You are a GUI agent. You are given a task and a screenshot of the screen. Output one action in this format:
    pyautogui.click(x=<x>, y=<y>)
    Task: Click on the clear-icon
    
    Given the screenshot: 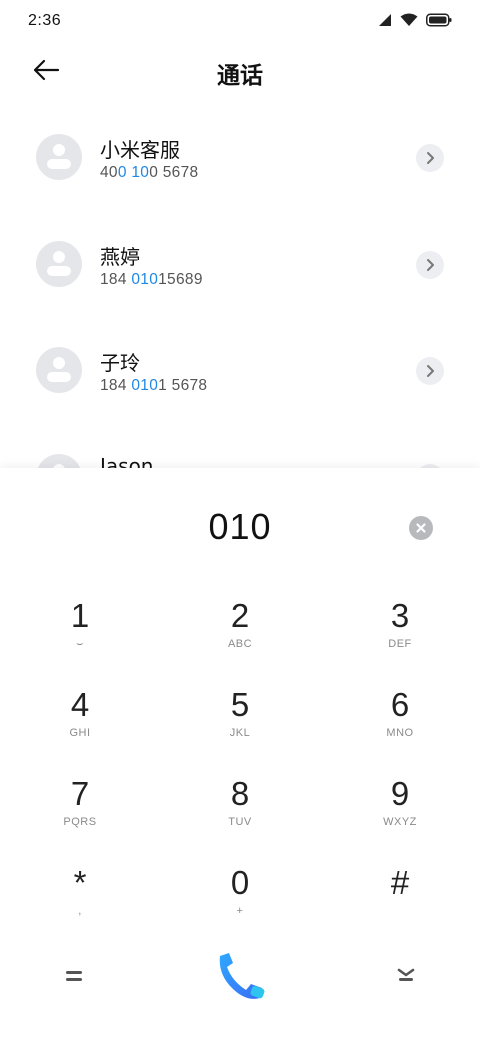 What is the action you would take?
    pyautogui.click(x=421, y=528)
    